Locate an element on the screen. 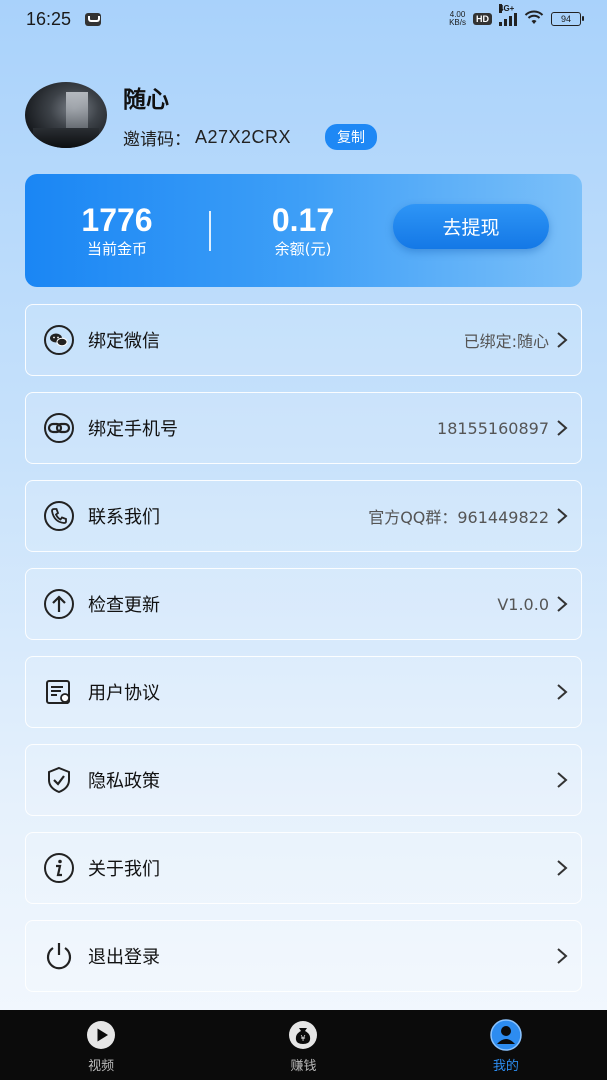  balance-label: 余额(元) is located at coordinates (303, 249).